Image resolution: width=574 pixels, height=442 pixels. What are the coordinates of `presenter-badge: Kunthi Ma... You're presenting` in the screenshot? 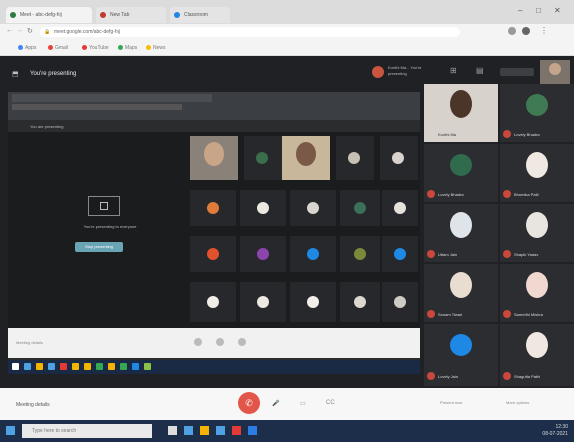 It's located at (402, 72).